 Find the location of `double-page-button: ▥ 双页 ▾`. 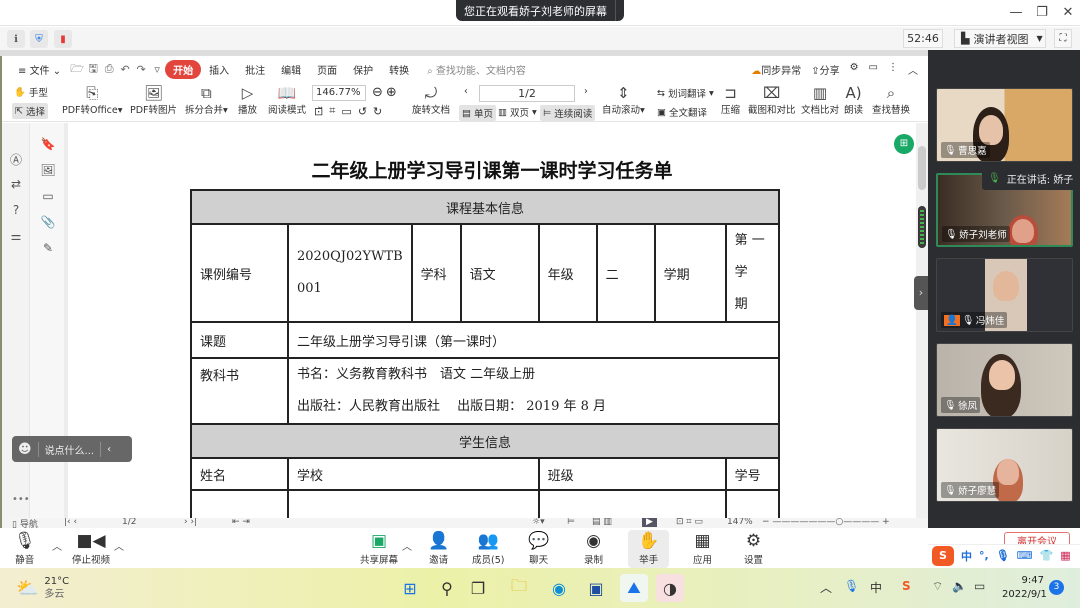

double-page-button: ▥ 双页 ▾ is located at coordinates (517, 112).